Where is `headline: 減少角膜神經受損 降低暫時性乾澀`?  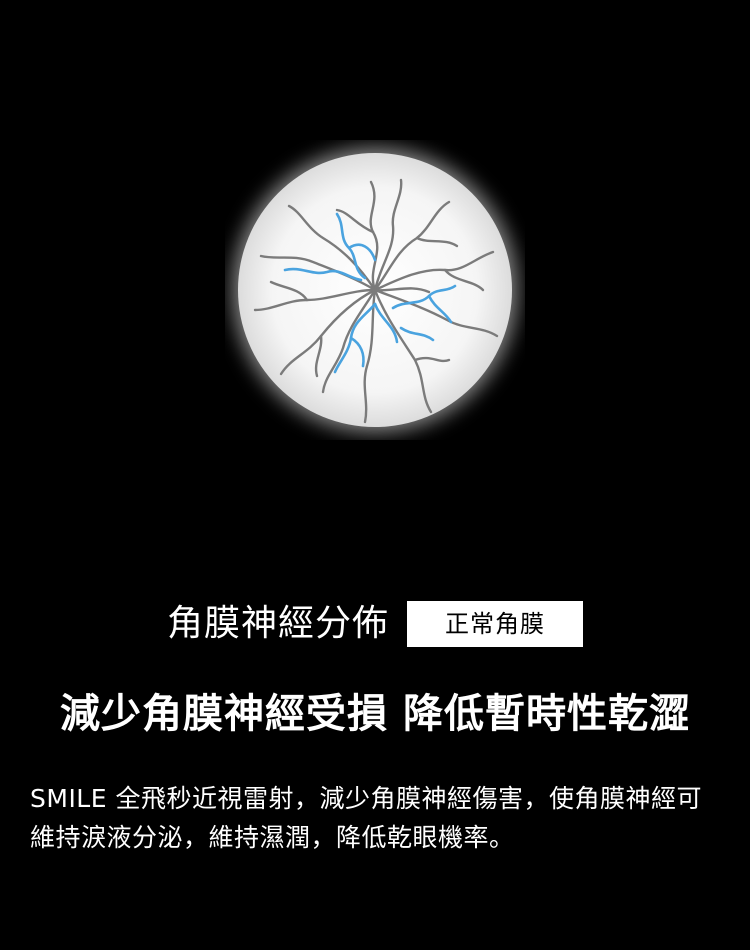
headline: 減少角膜神經受損 降低暫時性乾澀 is located at coordinates (375, 714).